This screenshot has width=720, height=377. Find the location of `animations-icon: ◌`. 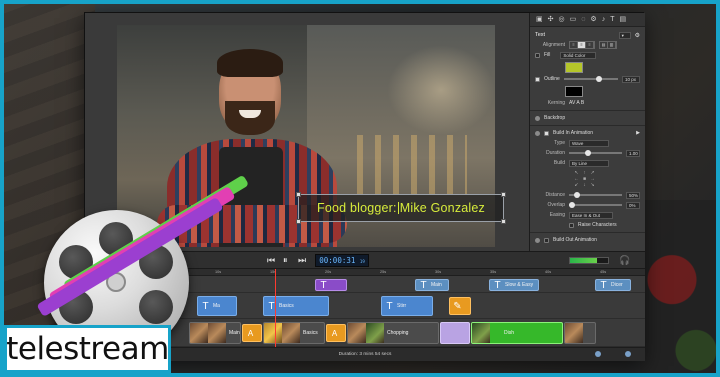

animations-icon: ◌ is located at coordinates (583, 19).